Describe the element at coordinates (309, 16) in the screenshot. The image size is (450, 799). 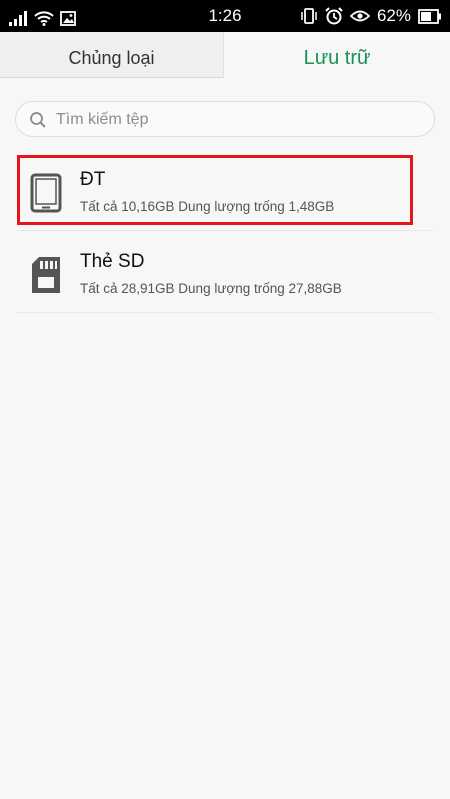
I see `vibrate-icon` at that location.